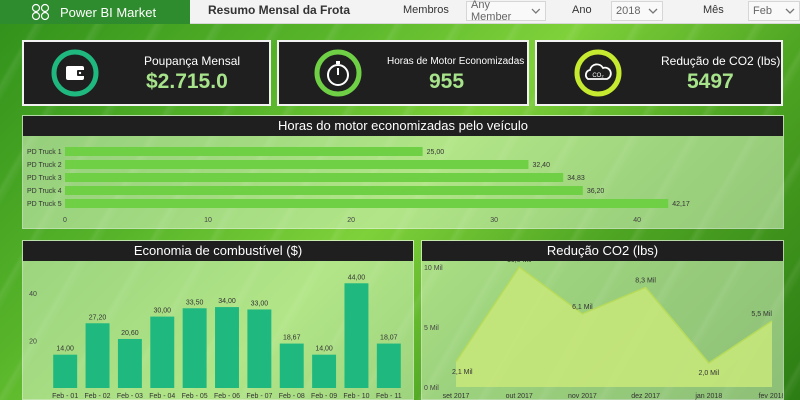 The image size is (800, 400). I want to click on brand-area: Power BI Market, so click(95, 12).